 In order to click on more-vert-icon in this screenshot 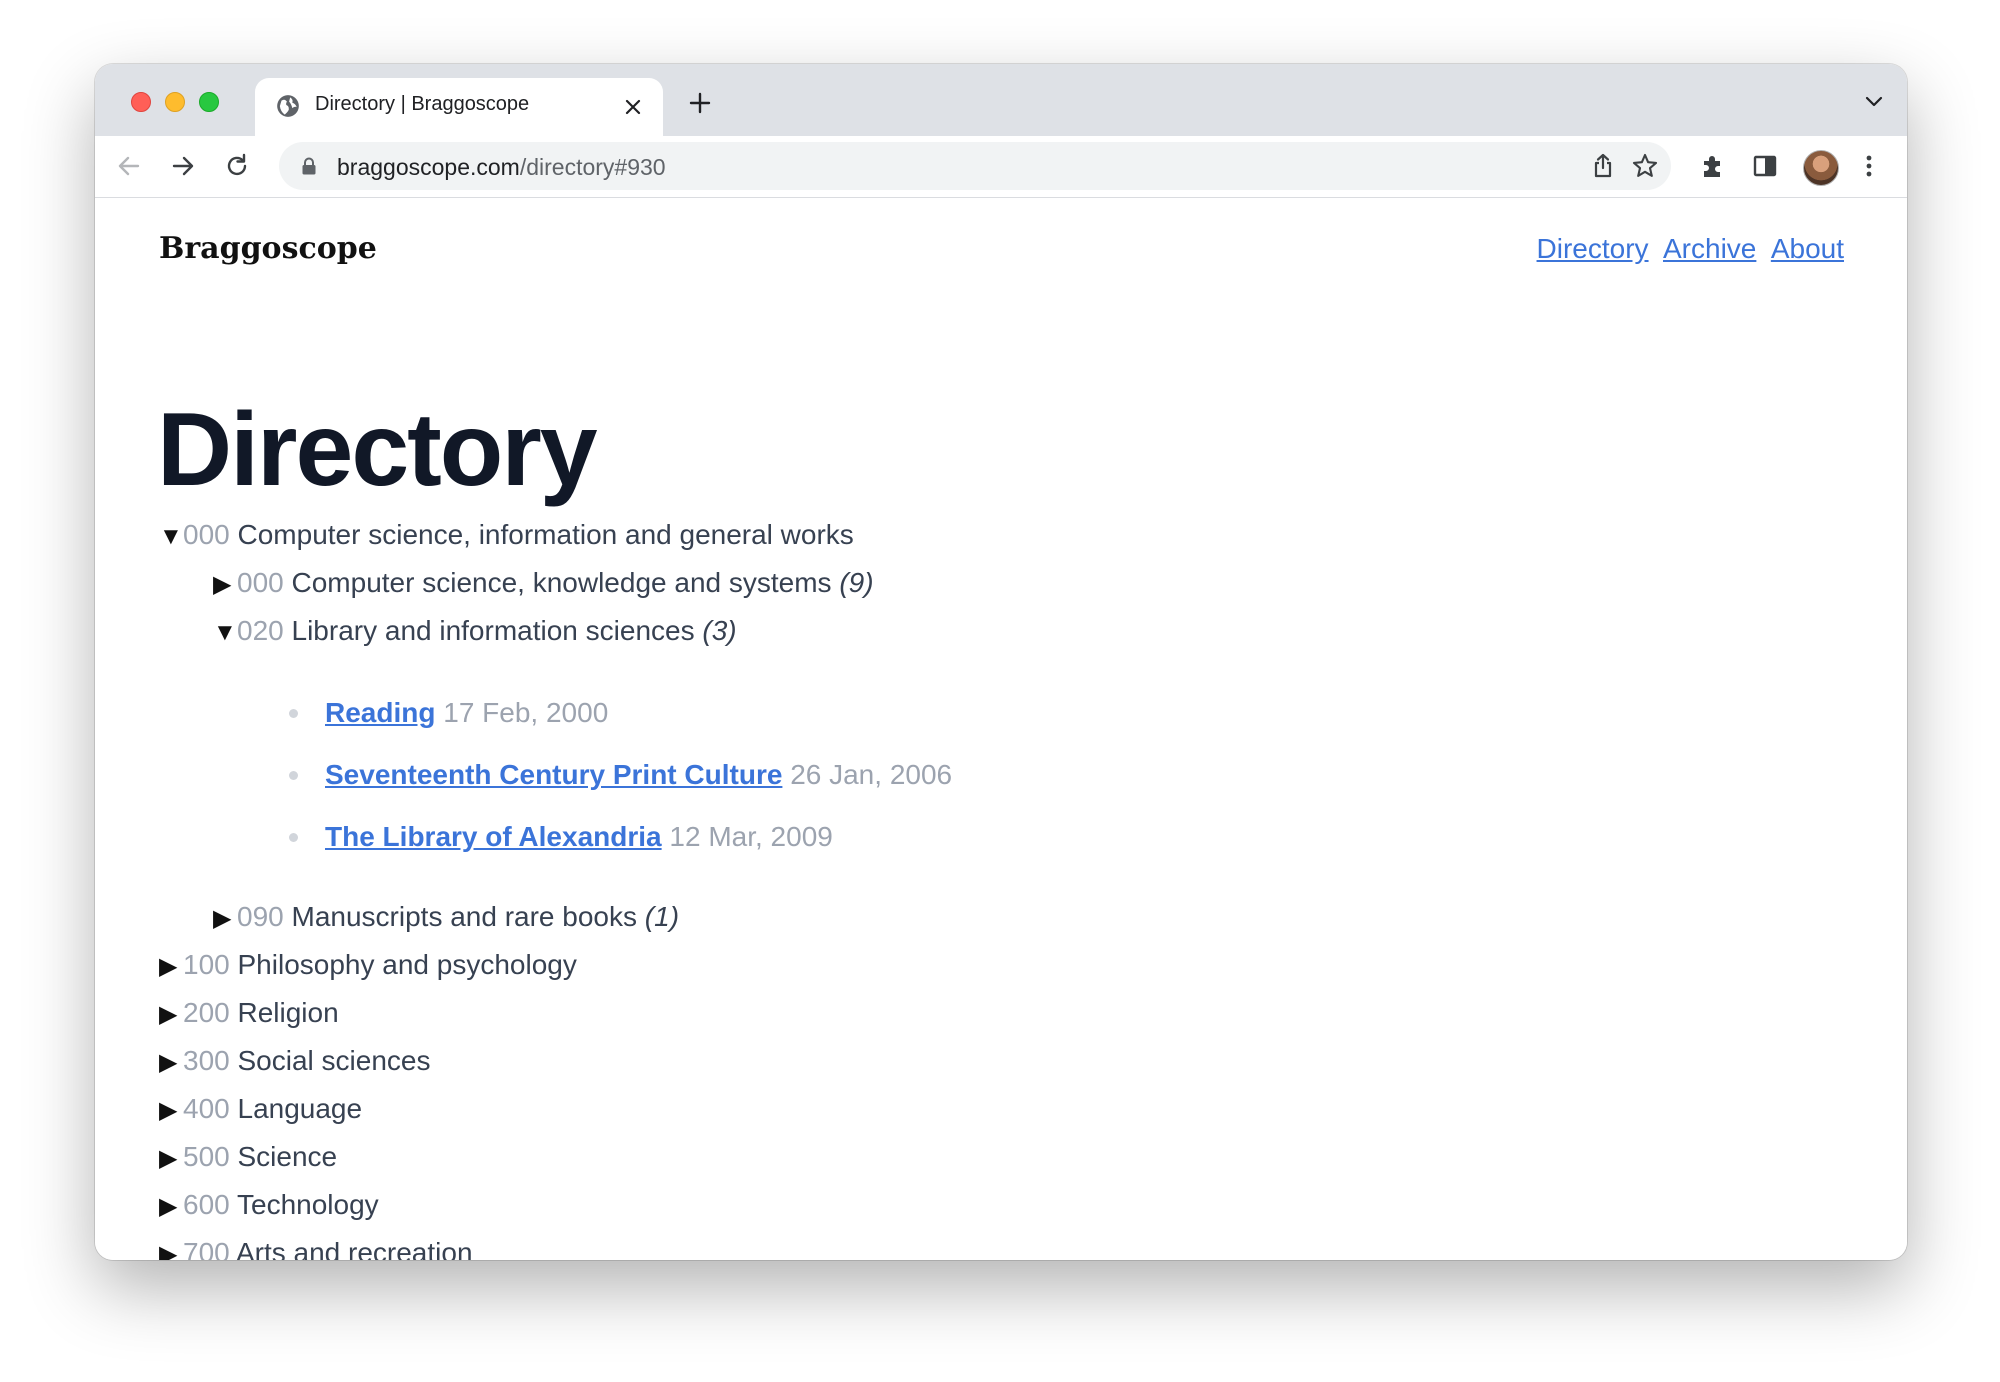, I will do `click(1869, 166)`.